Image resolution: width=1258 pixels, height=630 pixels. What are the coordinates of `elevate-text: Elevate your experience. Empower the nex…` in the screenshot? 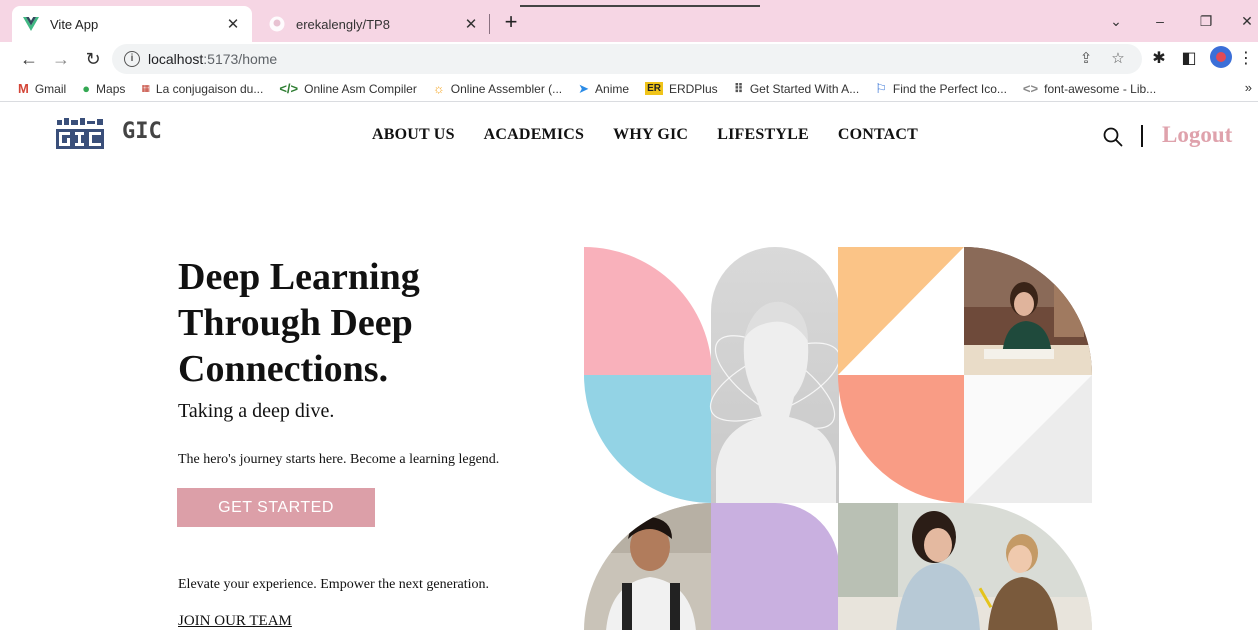 It's located at (333, 584).